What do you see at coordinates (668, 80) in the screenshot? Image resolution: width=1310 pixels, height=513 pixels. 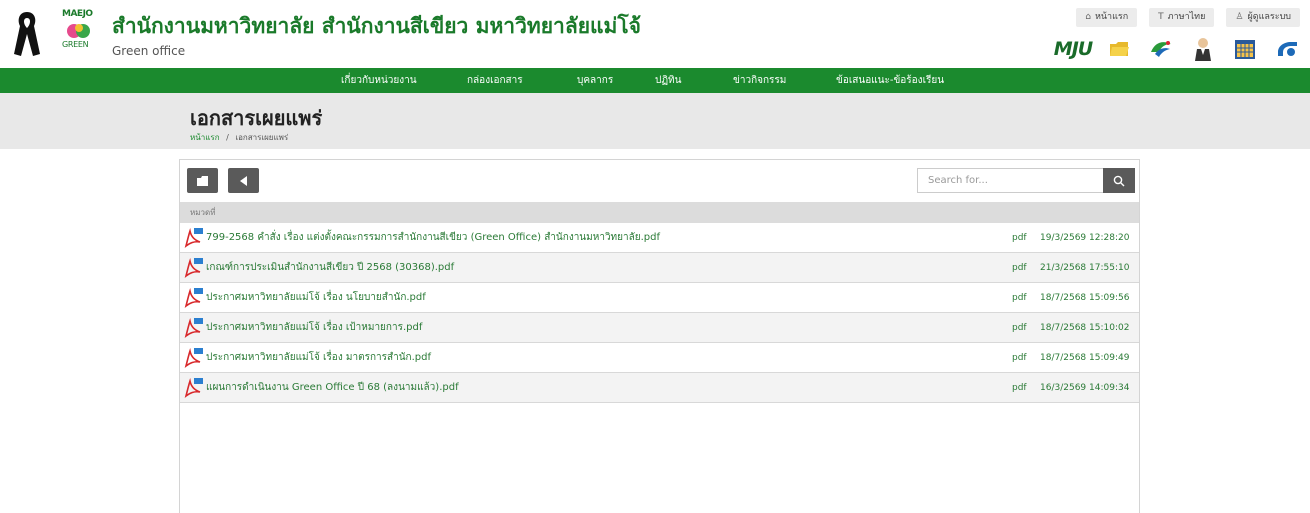 I see `nav-item-calendar: ปฏิทิน` at bounding box center [668, 80].